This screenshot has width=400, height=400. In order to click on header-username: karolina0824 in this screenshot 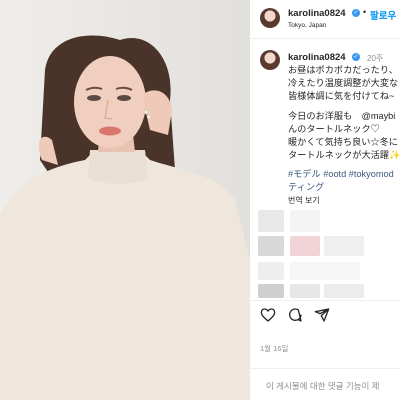, I will do `click(317, 13)`.